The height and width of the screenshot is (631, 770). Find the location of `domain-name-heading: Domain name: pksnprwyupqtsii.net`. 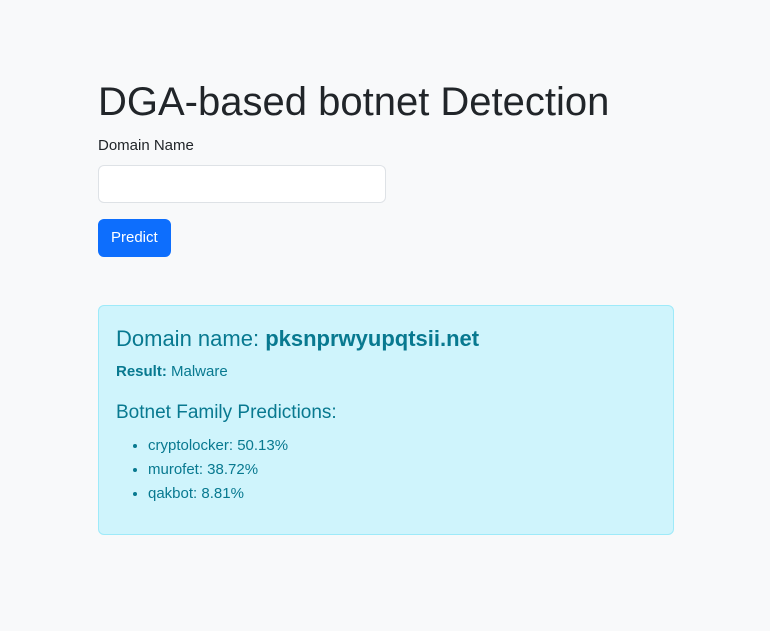

domain-name-heading: Domain name: pksnprwyupqtsii.net is located at coordinates (297, 339).